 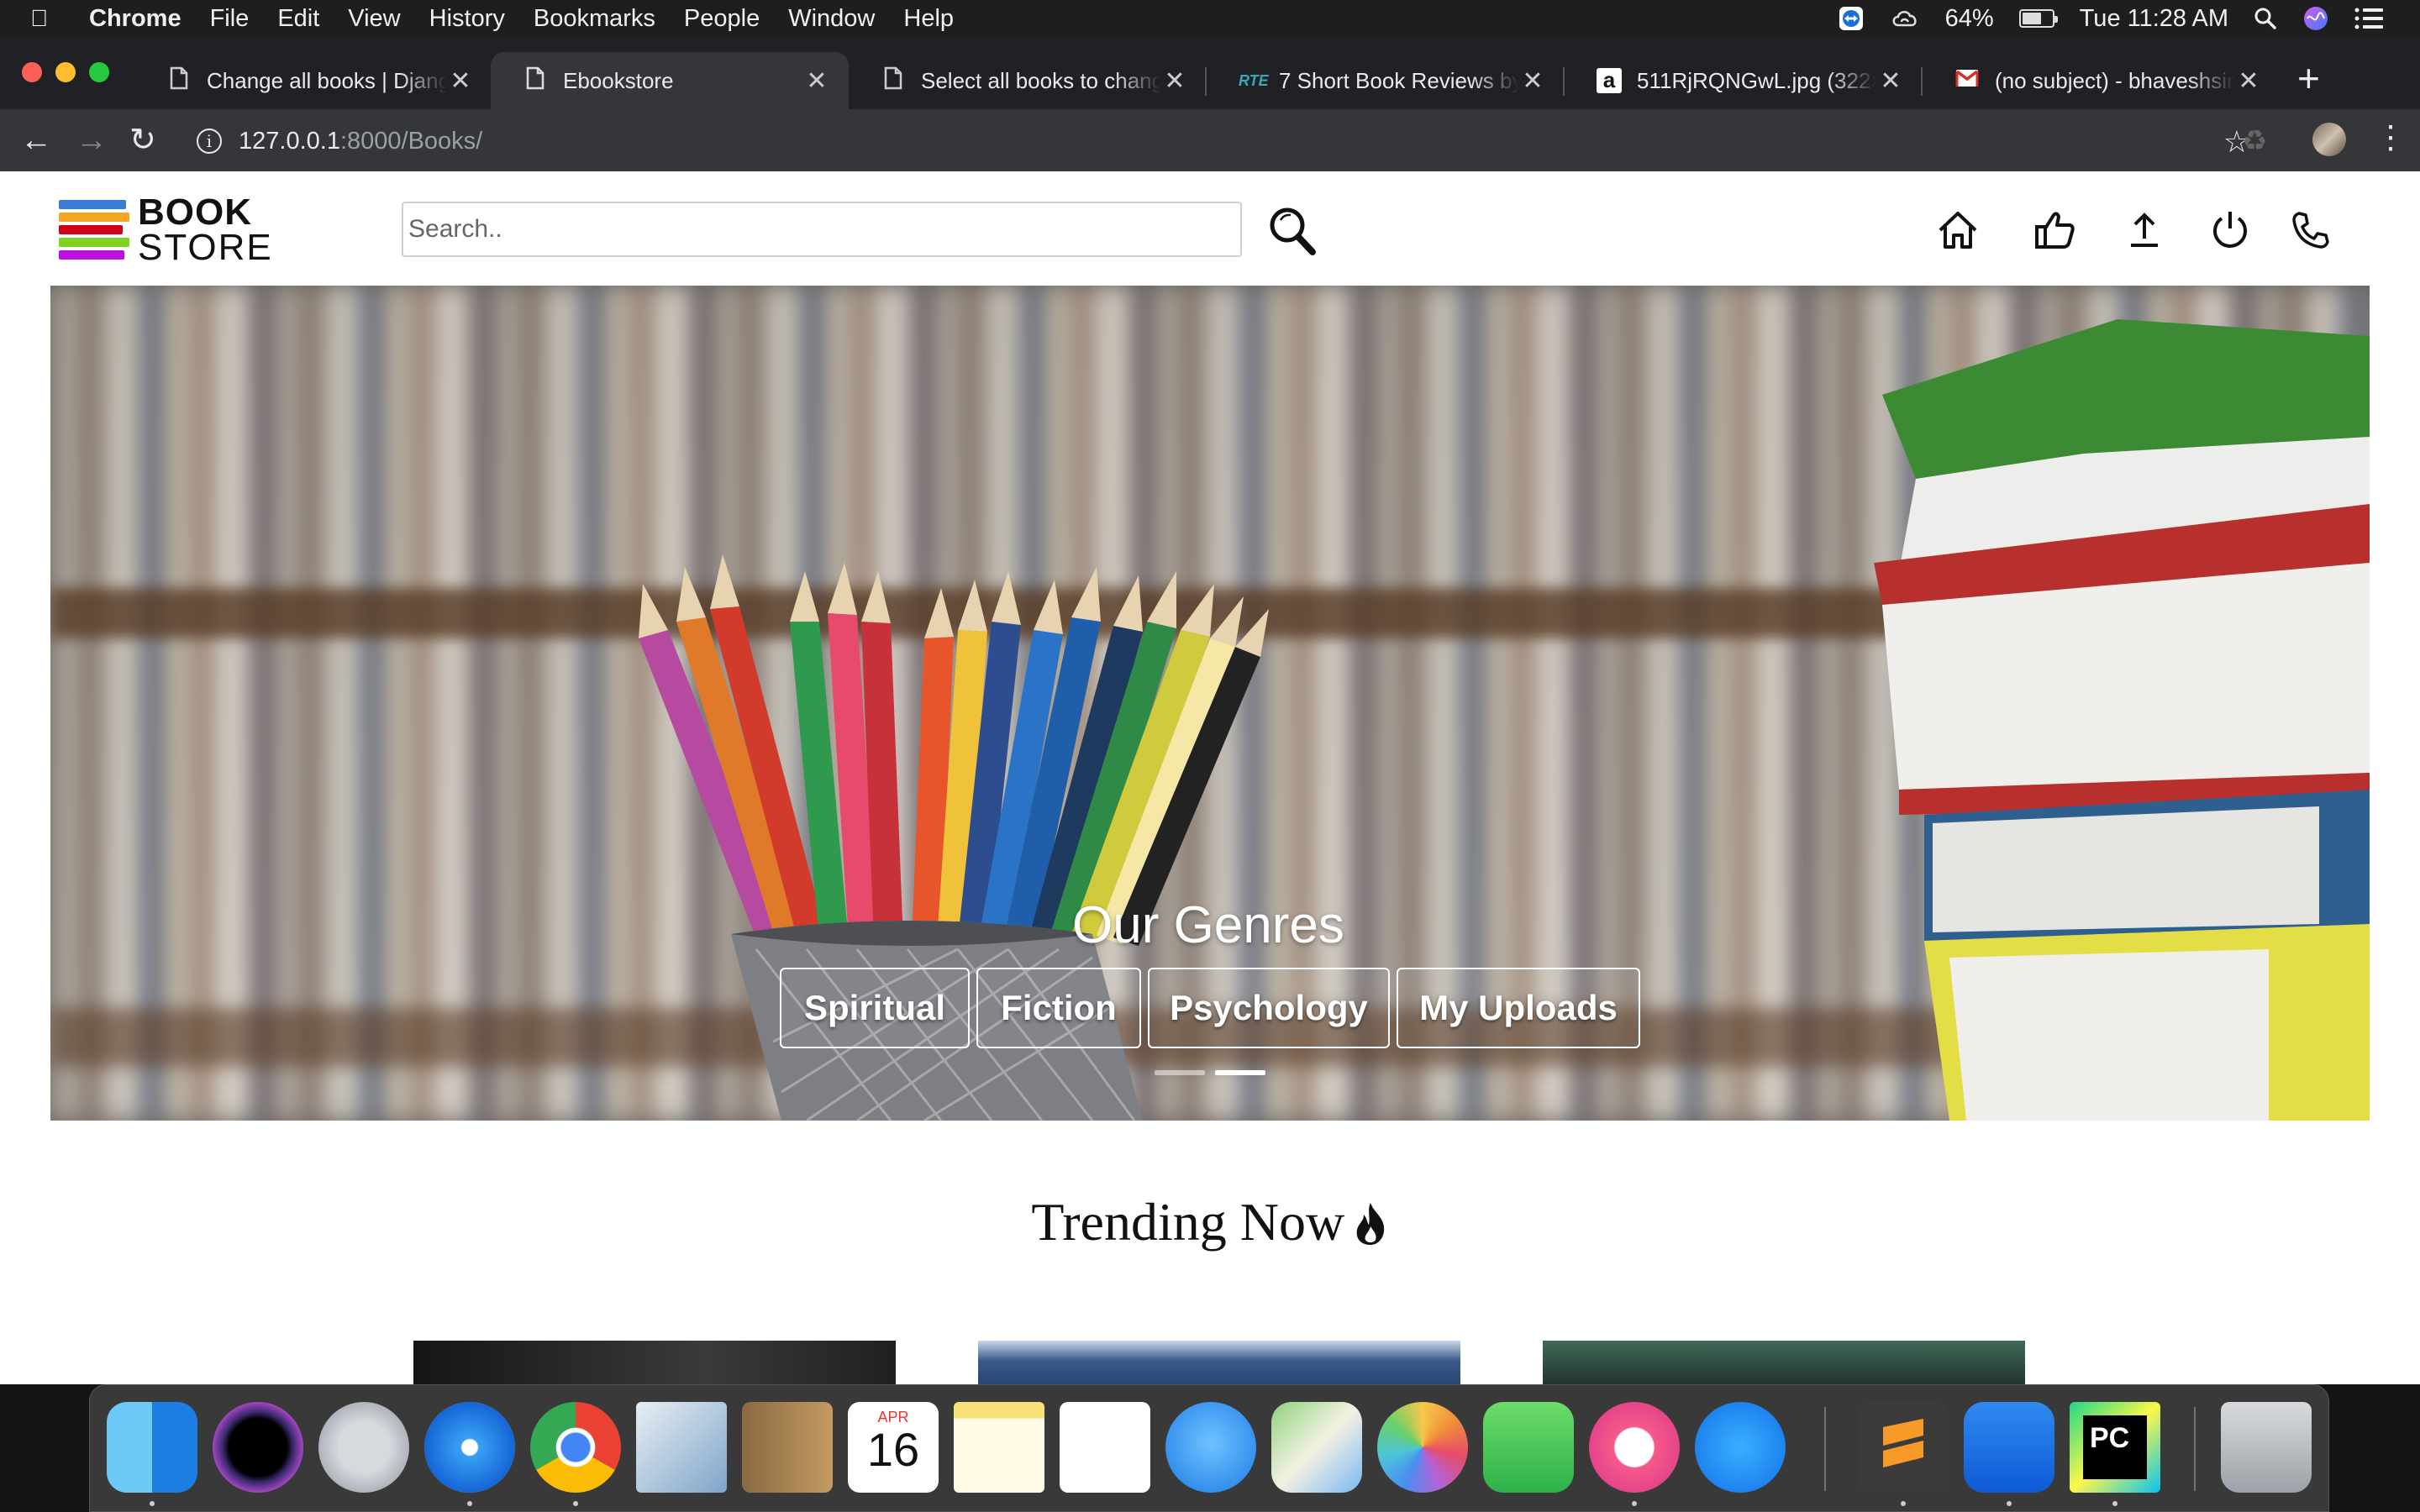 I want to click on contacts-icon, so click(x=787, y=1447).